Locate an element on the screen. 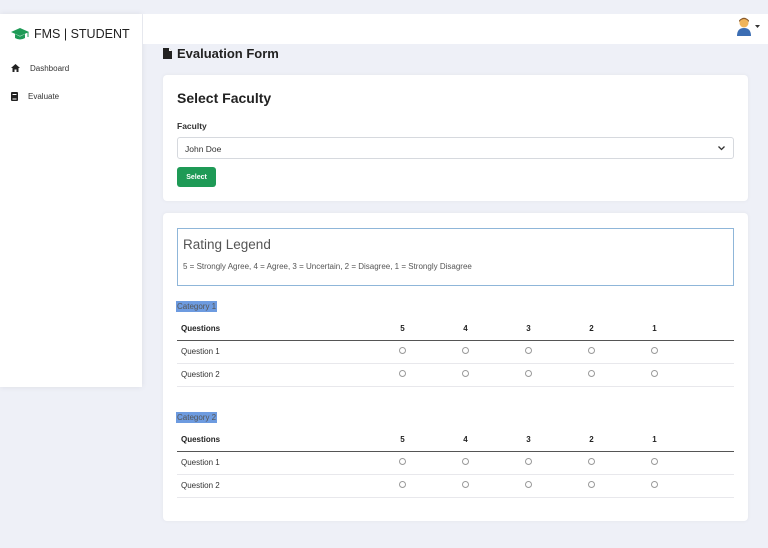 This screenshot has height=548, width=768. page-title-text: Evaluation Form is located at coordinates (228, 53).